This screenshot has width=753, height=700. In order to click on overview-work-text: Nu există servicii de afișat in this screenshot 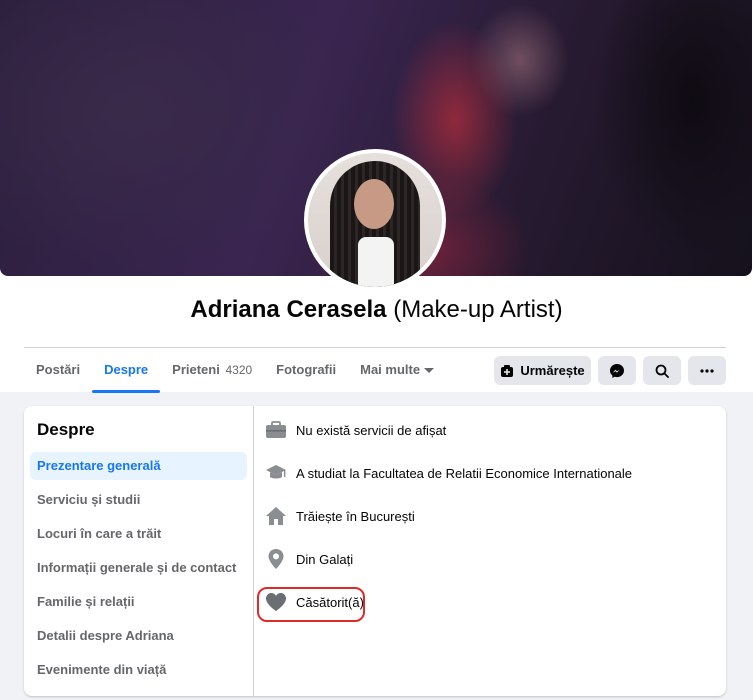, I will do `click(371, 430)`.